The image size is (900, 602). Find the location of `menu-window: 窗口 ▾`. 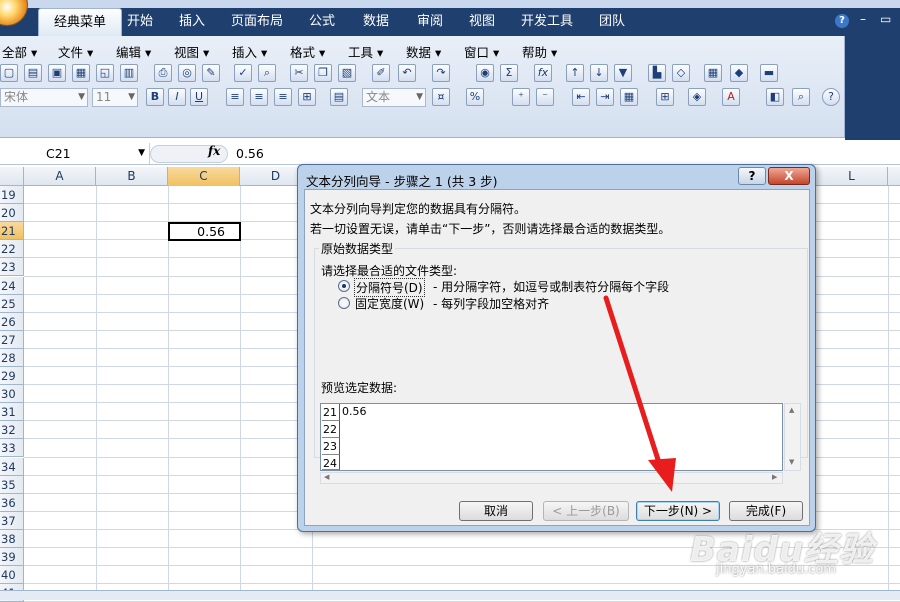

menu-window: 窗口 ▾ is located at coordinates (481, 51).